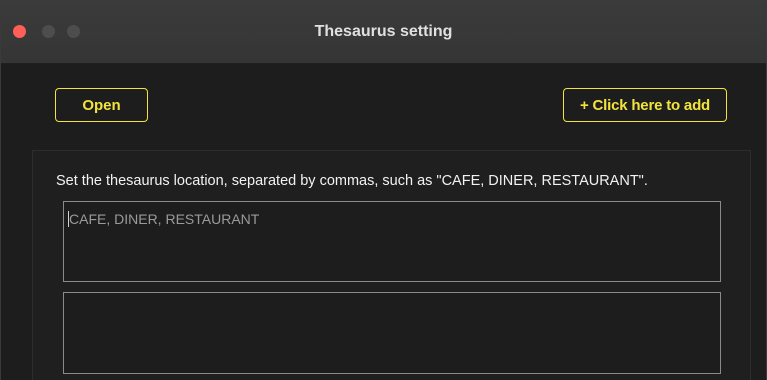  Describe the element at coordinates (164, 219) in the screenshot. I see `thesaurus-input-1-placeholder: CAFE, DINER, RESTAURANT` at that location.